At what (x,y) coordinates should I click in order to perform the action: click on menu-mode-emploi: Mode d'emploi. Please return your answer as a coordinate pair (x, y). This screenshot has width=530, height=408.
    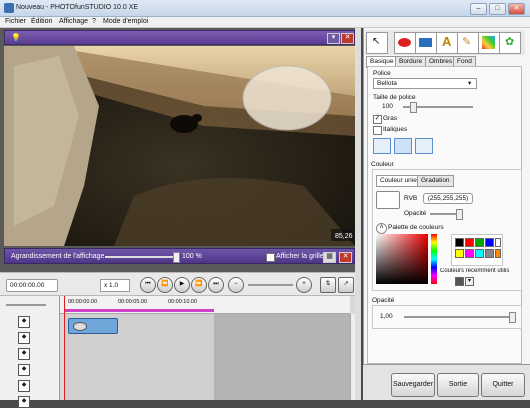
    Looking at the image, I should click on (125, 21).